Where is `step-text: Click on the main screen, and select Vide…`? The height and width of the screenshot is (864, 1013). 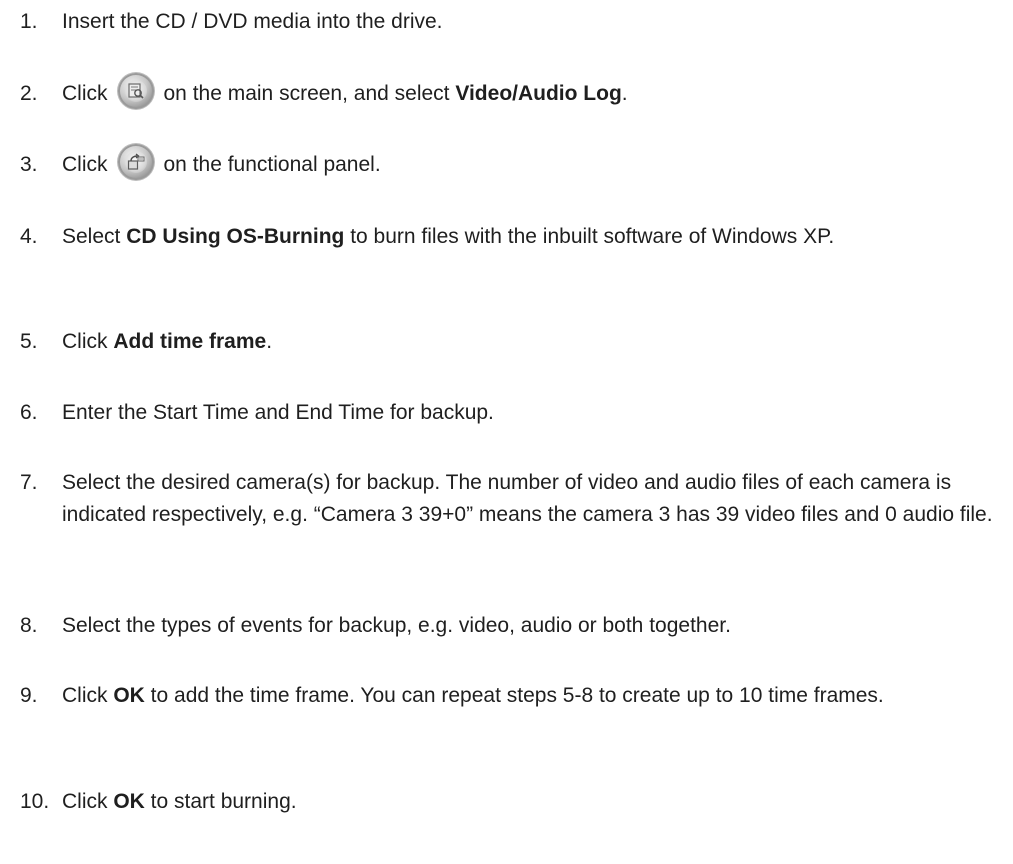
step-text: Click on the main screen, and select Vide… is located at coordinates (534, 91).